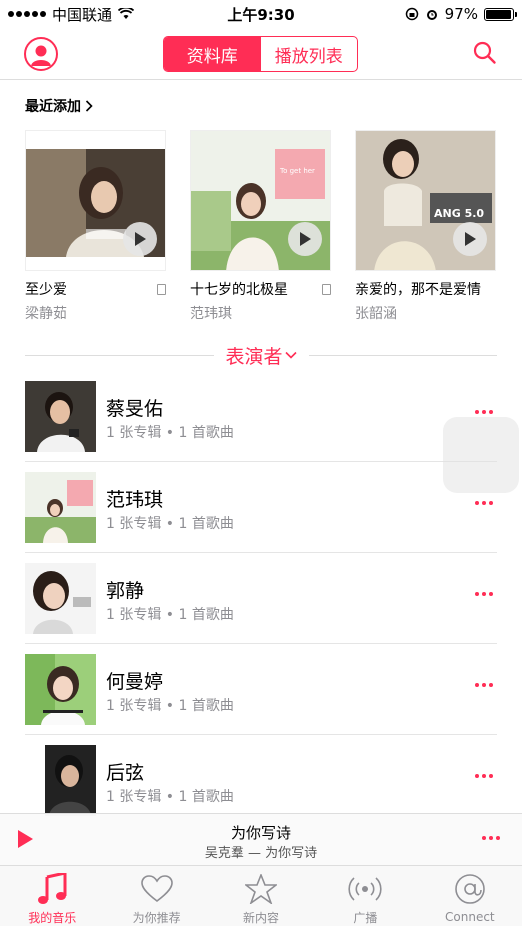 The height and width of the screenshot is (926, 522). What do you see at coordinates (53, 107) in the screenshot?
I see `recently-added-title: 最近添加` at bounding box center [53, 107].